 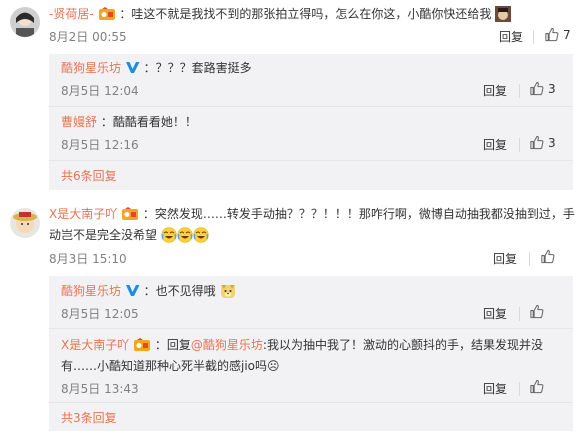 What do you see at coordinates (83, 214) in the screenshot?
I see `comment-username: X是大南子吖` at bounding box center [83, 214].